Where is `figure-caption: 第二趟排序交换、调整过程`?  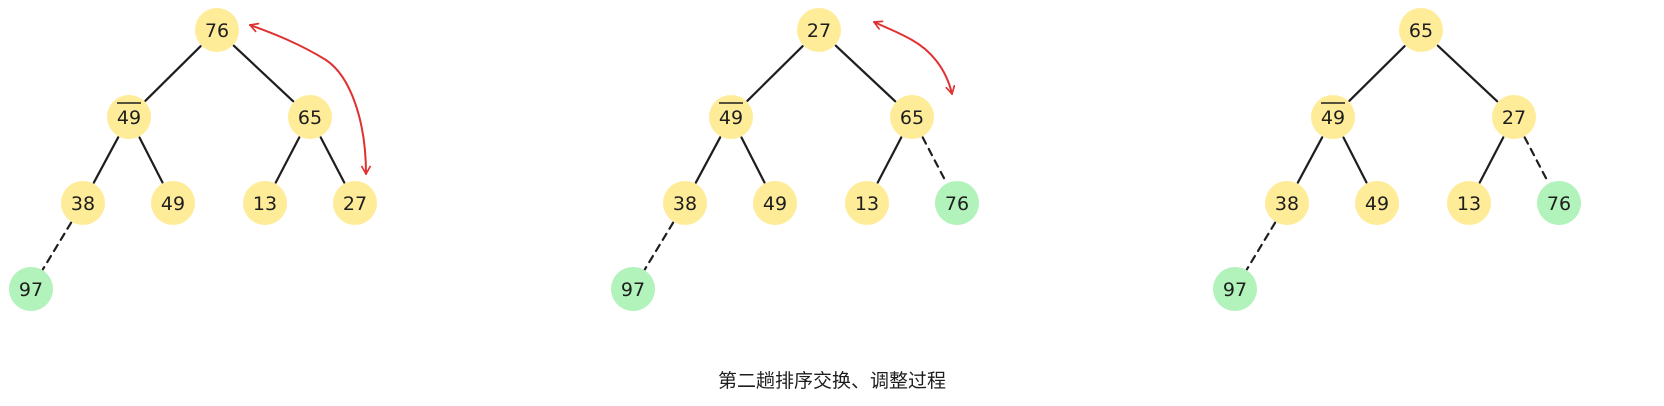
figure-caption: 第二趟排序交换、调整过程 is located at coordinates (831, 381).